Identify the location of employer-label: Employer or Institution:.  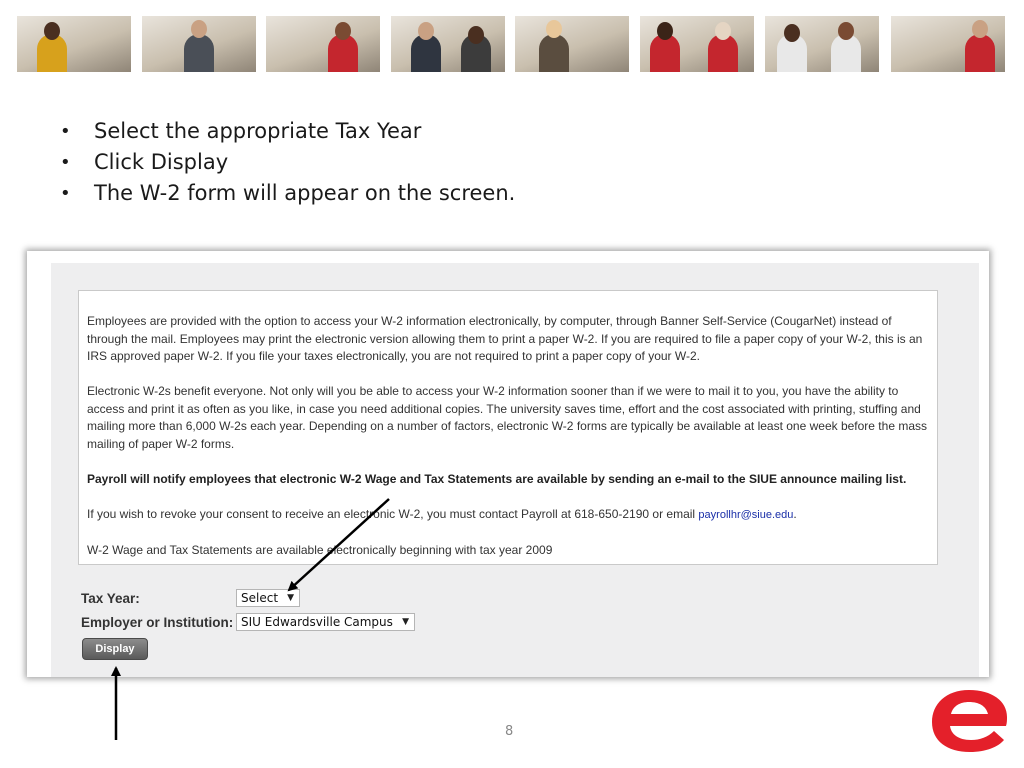
(157, 622).